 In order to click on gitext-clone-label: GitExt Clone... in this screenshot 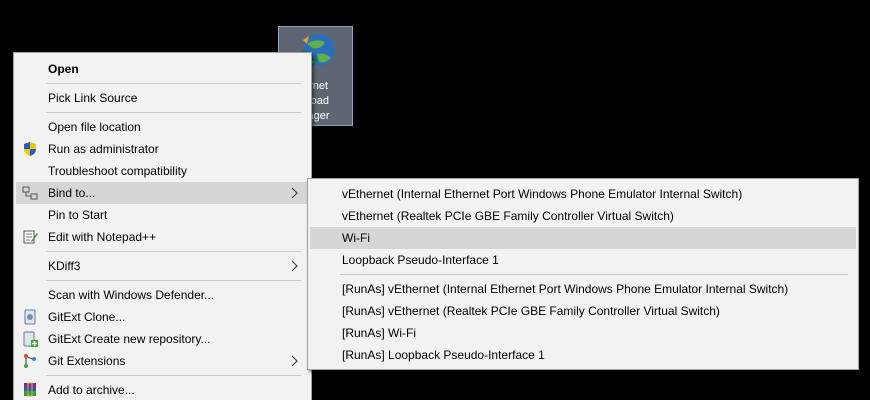, I will do `click(87, 317)`.